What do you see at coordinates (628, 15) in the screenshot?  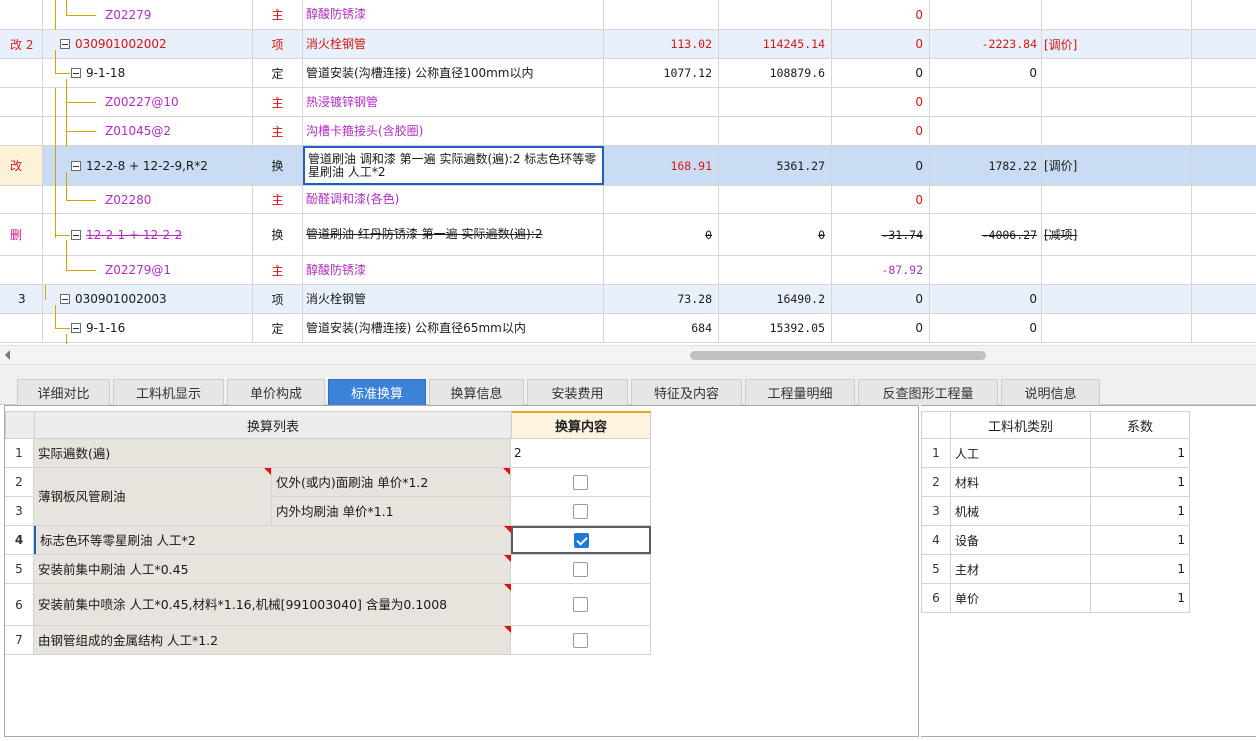 I see `table-row: Z02279 主 醇酸防锈漆 0` at bounding box center [628, 15].